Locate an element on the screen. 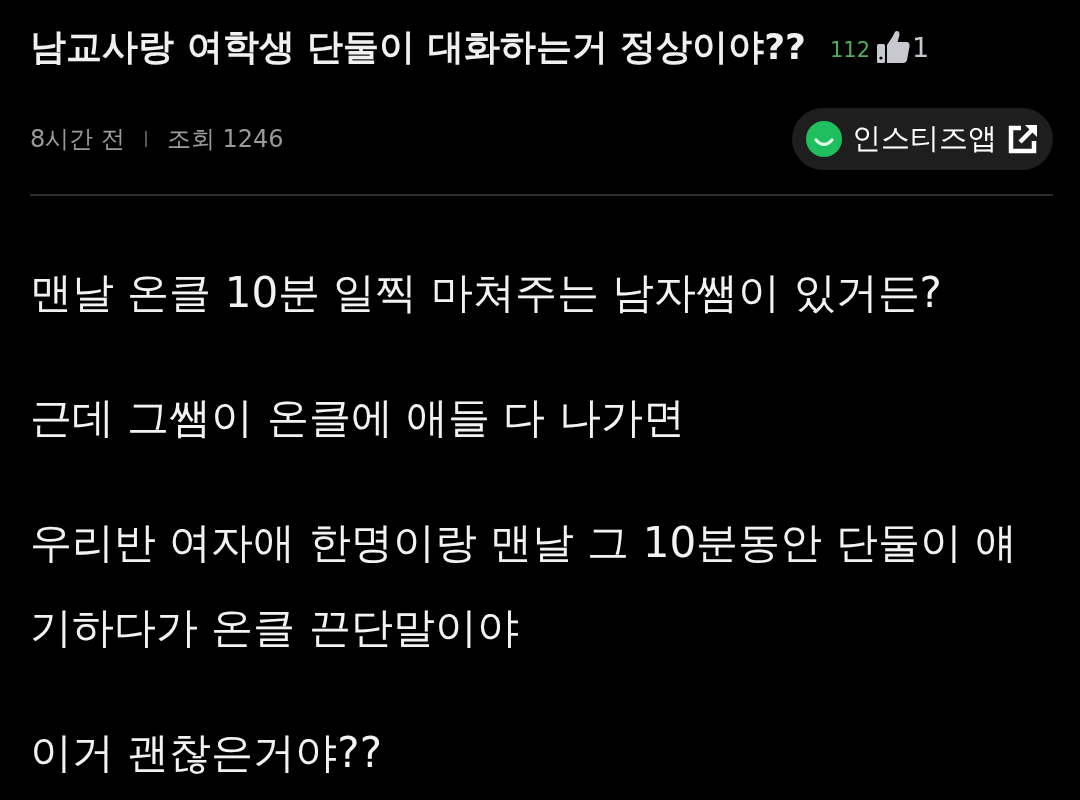  post-title: 남교사랑 여학생 단둘이 대화하는거 정상이야?? is located at coordinates (418, 47).